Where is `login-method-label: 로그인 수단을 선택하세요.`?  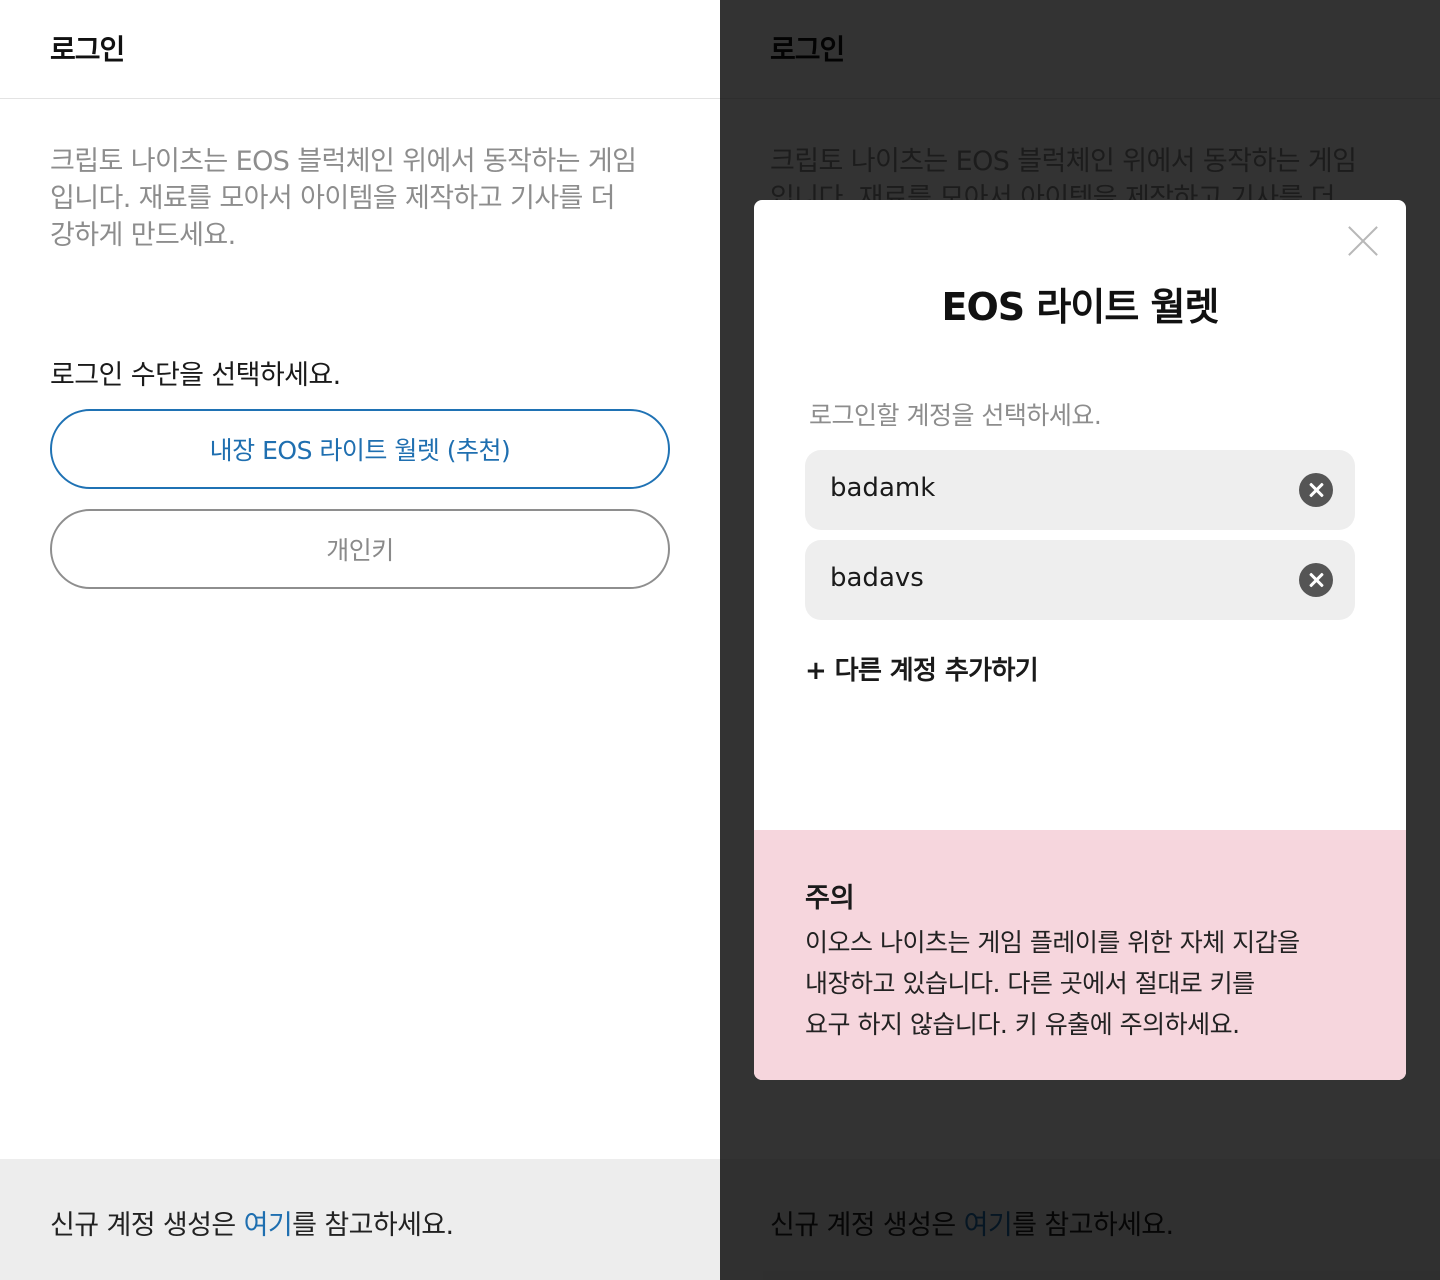 login-method-label: 로그인 수단을 선택하세요. is located at coordinates (195, 375).